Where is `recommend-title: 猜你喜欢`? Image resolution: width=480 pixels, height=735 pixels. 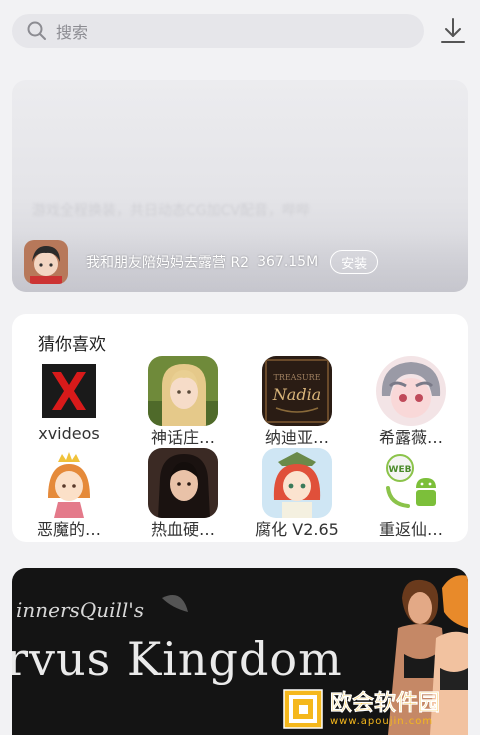 recommend-title: 猜你喜欢 is located at coordinates (72, 345).